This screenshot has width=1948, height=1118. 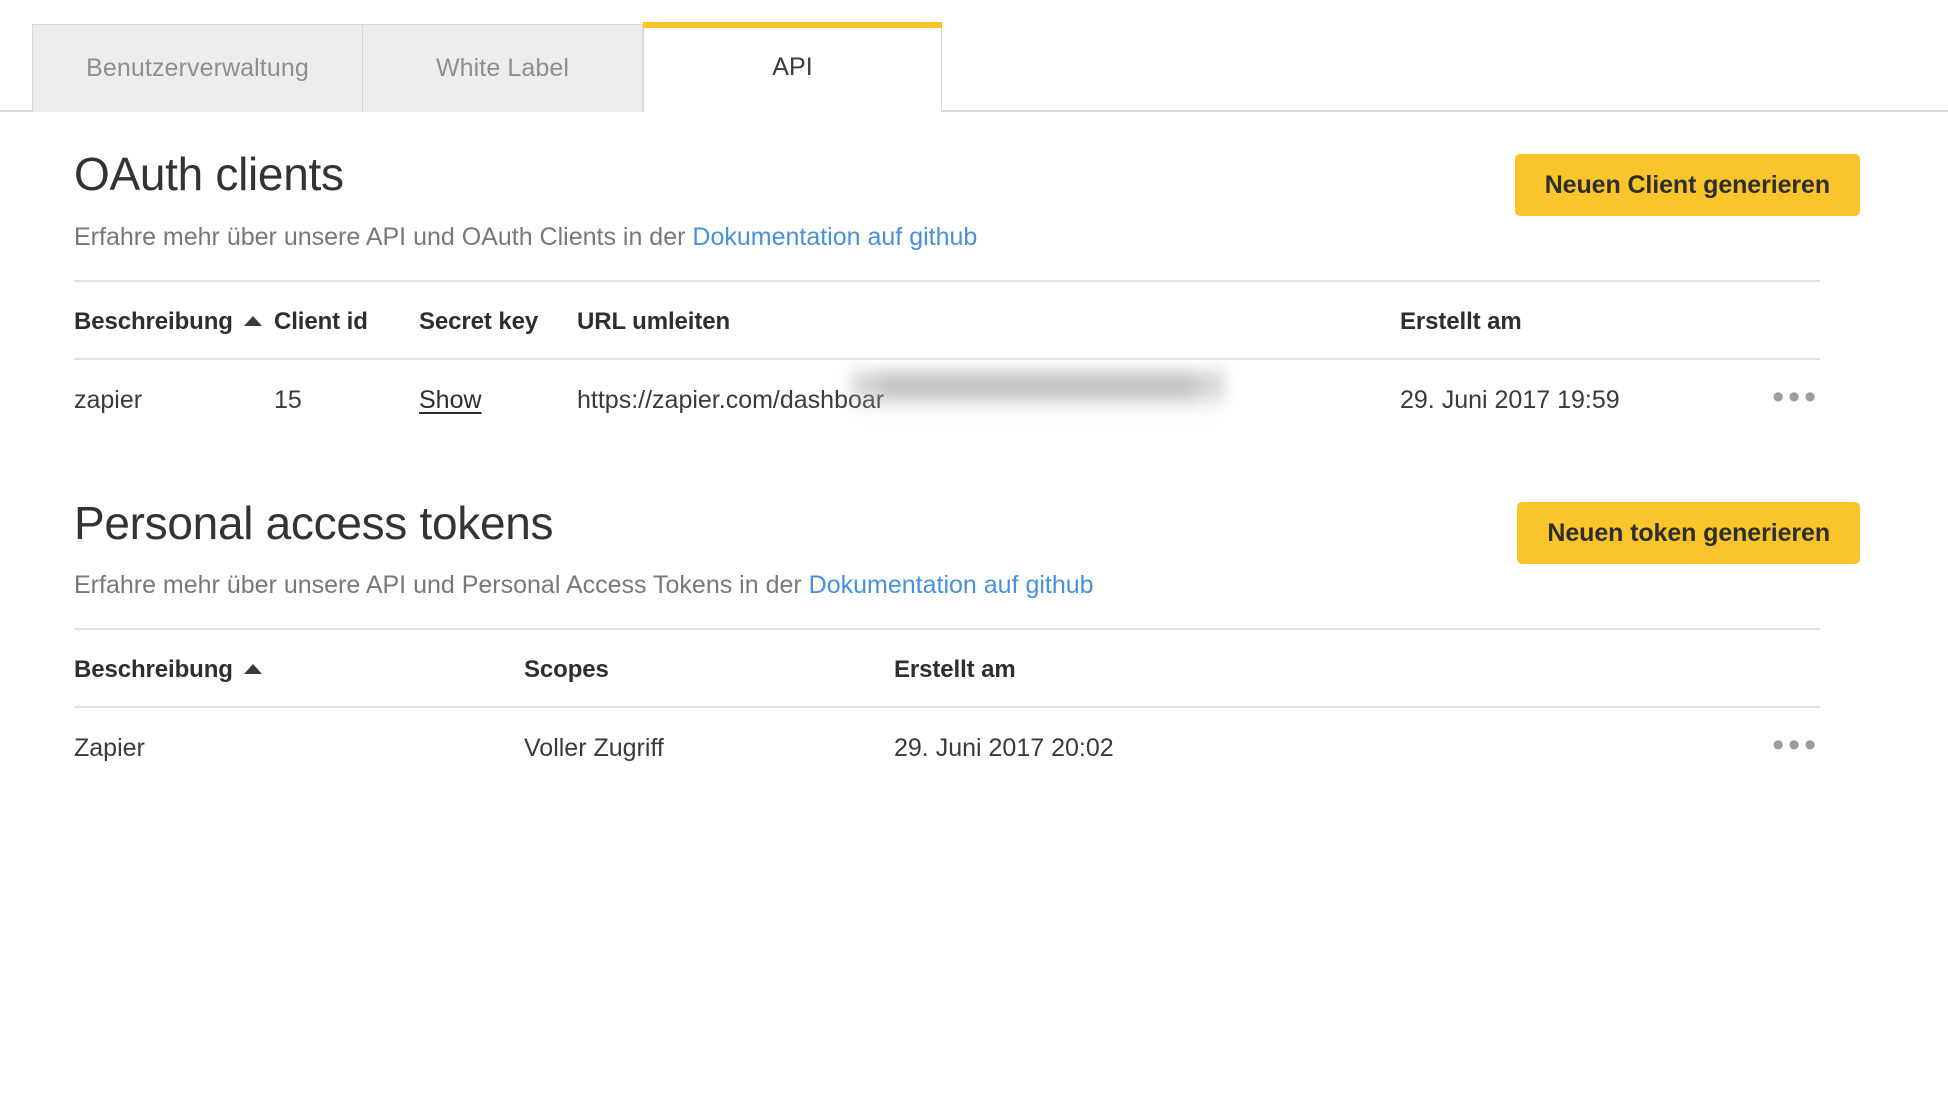 I want to click on tab-benutzerverwaltung: Benutzerverwaltung, so click(x=197, y=68).